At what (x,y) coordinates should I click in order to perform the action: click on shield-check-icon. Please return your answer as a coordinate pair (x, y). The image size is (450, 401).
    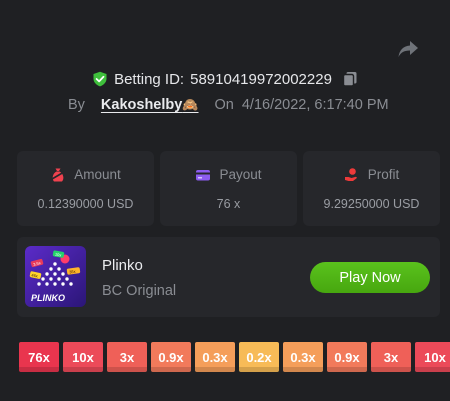
    Looking at the image, I should click on (100, 79).